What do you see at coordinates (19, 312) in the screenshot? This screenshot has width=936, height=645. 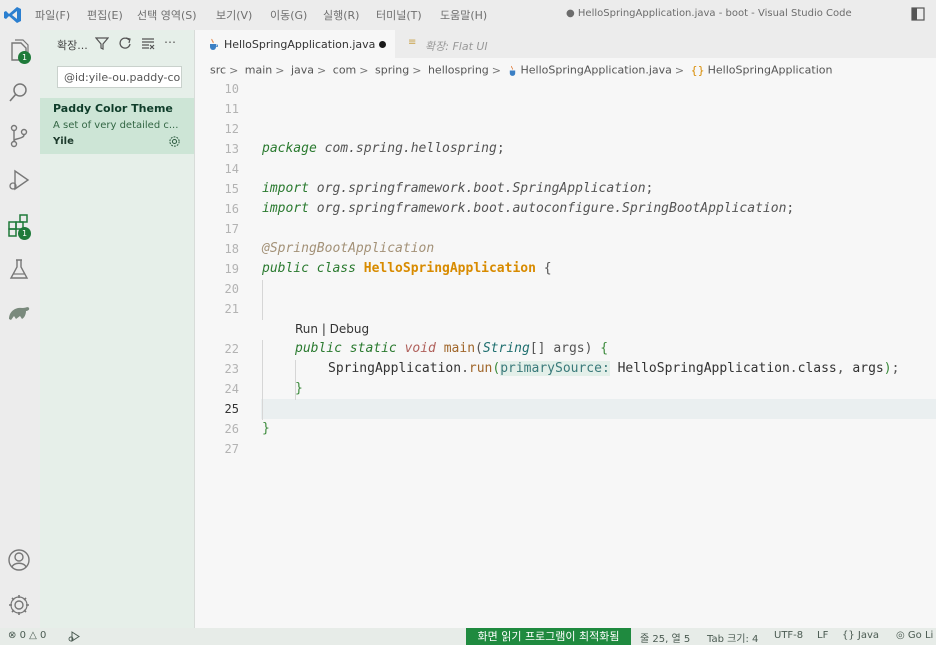 I see `gradle-icon` at bounding box center [19, 312].